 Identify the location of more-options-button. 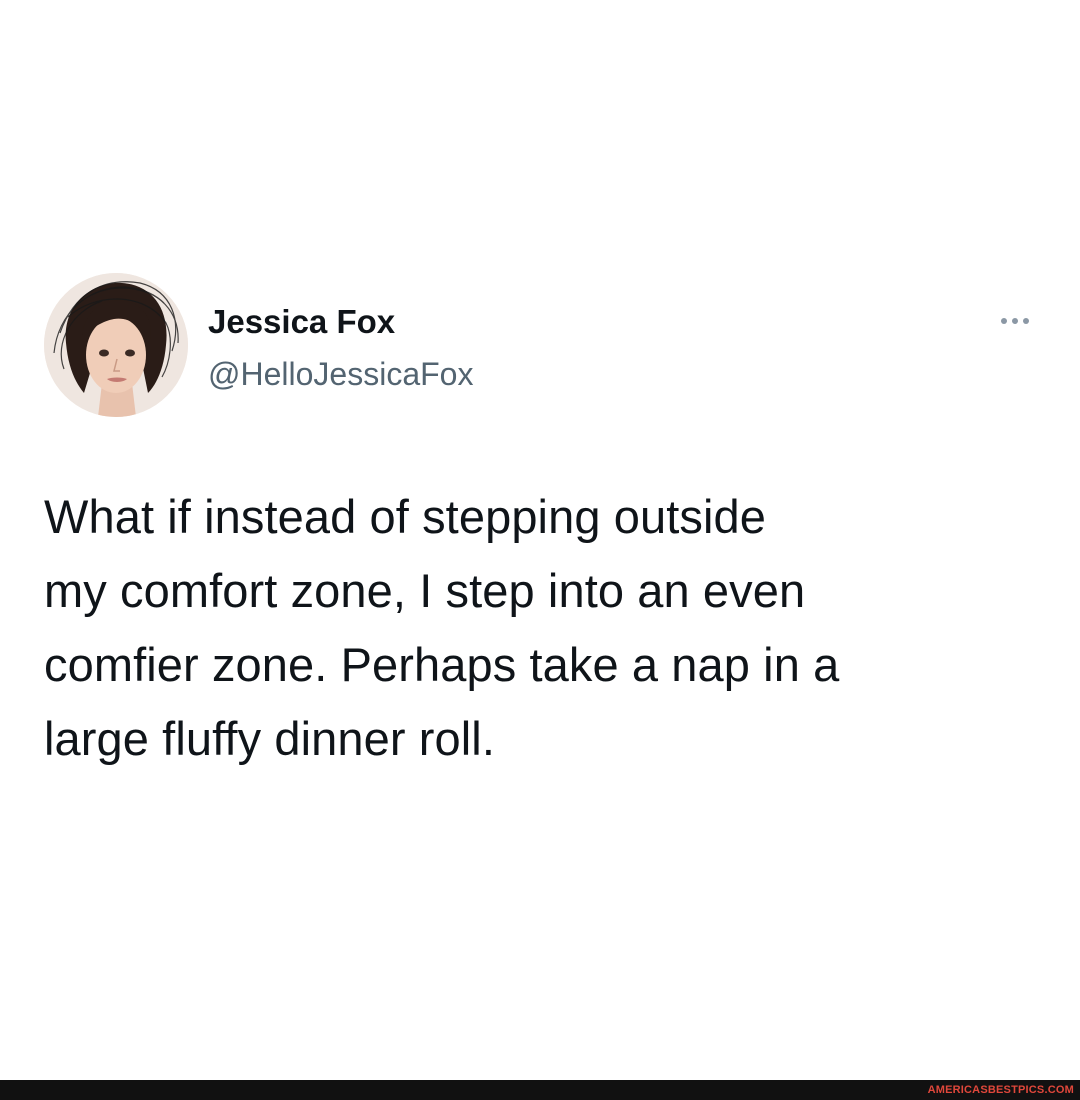
(1015, 321).